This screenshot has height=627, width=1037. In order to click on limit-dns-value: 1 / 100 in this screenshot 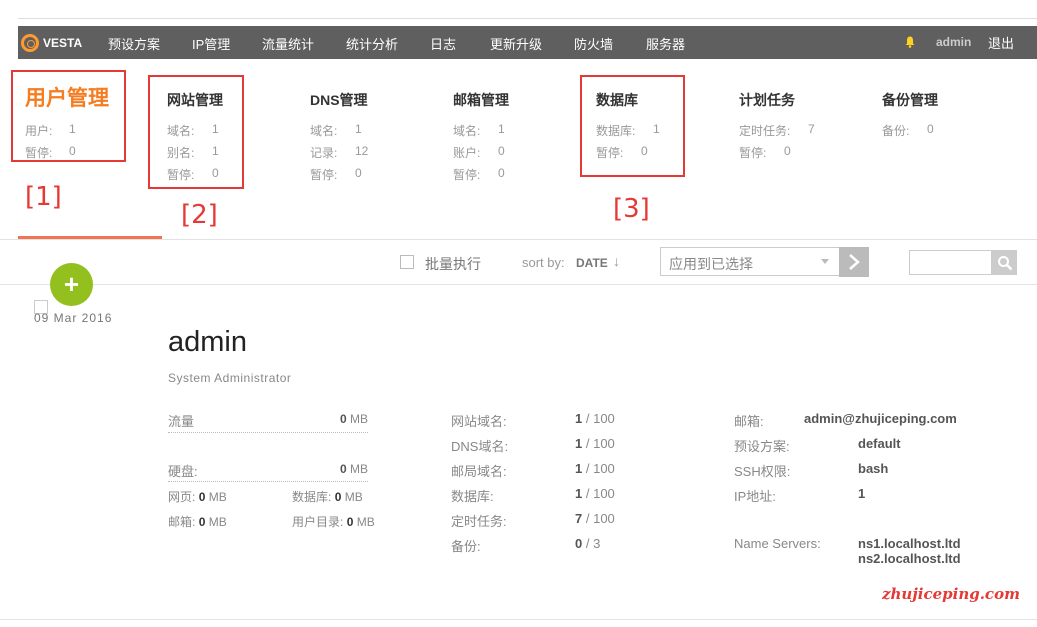, I will do `click(595, 443)`.